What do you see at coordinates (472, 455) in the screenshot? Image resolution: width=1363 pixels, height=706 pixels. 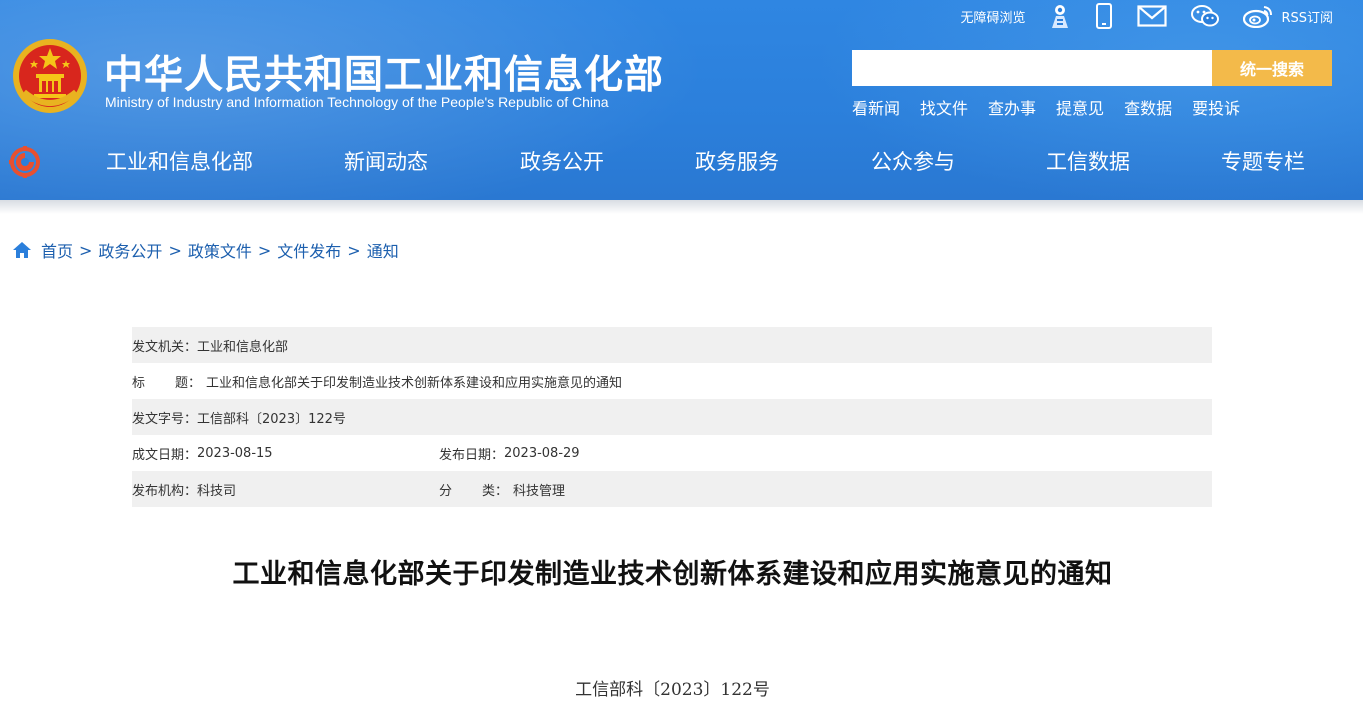 I see `publish-date-label: 发布日期：` at bounding box center [472, 455].